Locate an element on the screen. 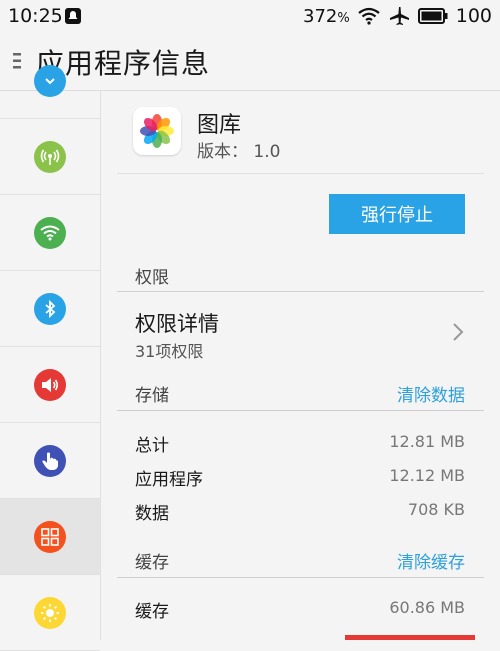 The height and width of the screenshot is (651, 500). sidebar-item-hotspot is located at coordinates (50, 157).